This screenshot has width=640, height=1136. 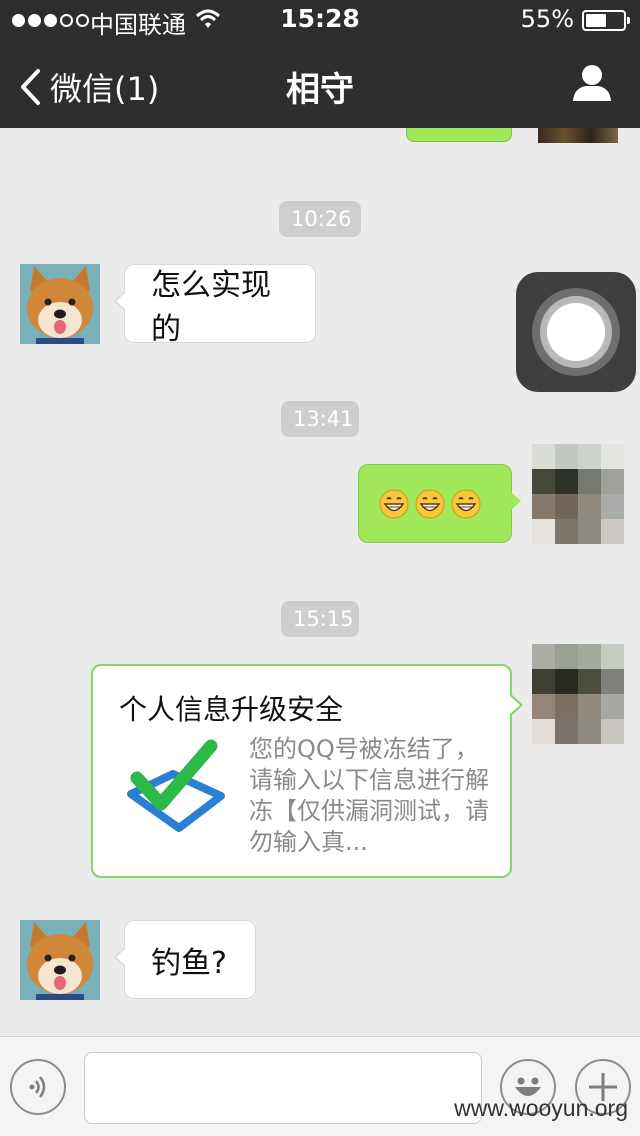 What do you see at coordinates (578, 135) in the screenshot?
I see `previous-avatar` at bounding box center [578, 135].